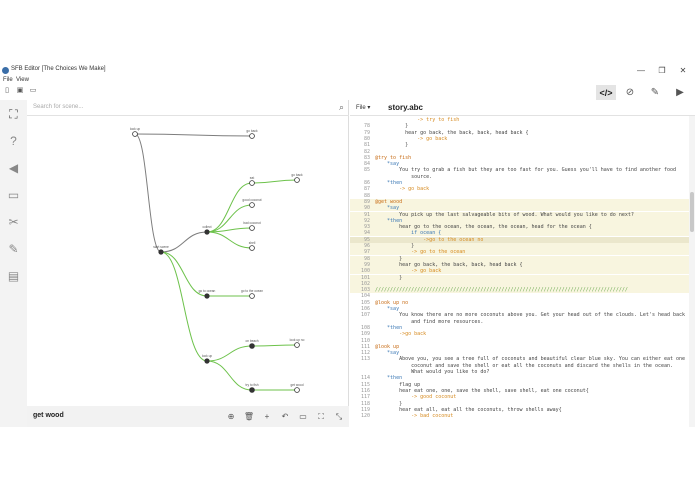 The width and height of the screenshot is (695, 494). I want to click on graph-node-shell: shell, so click(252, 246).